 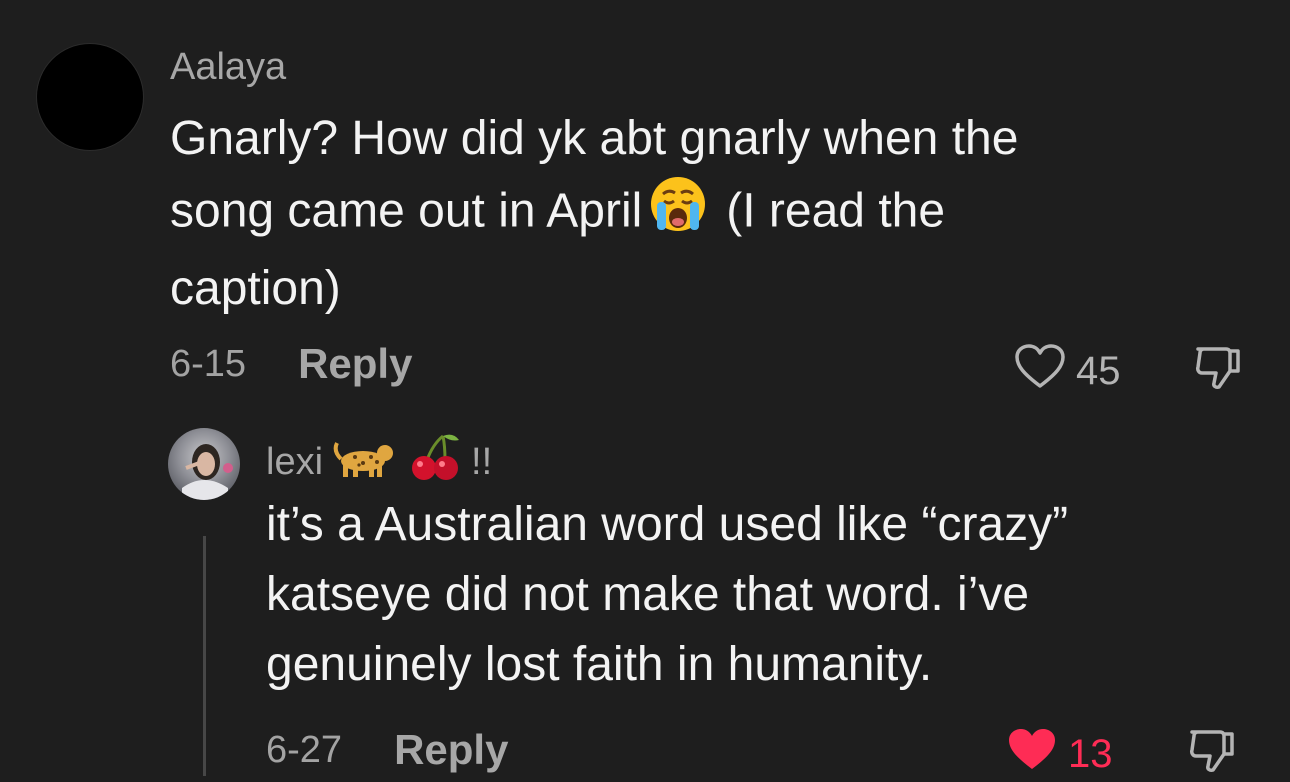 What do you see at coordinates (387, 750) in the screenshot?
I see `reply-meta: 6-27 Reply` at bounding box center [387, 750].